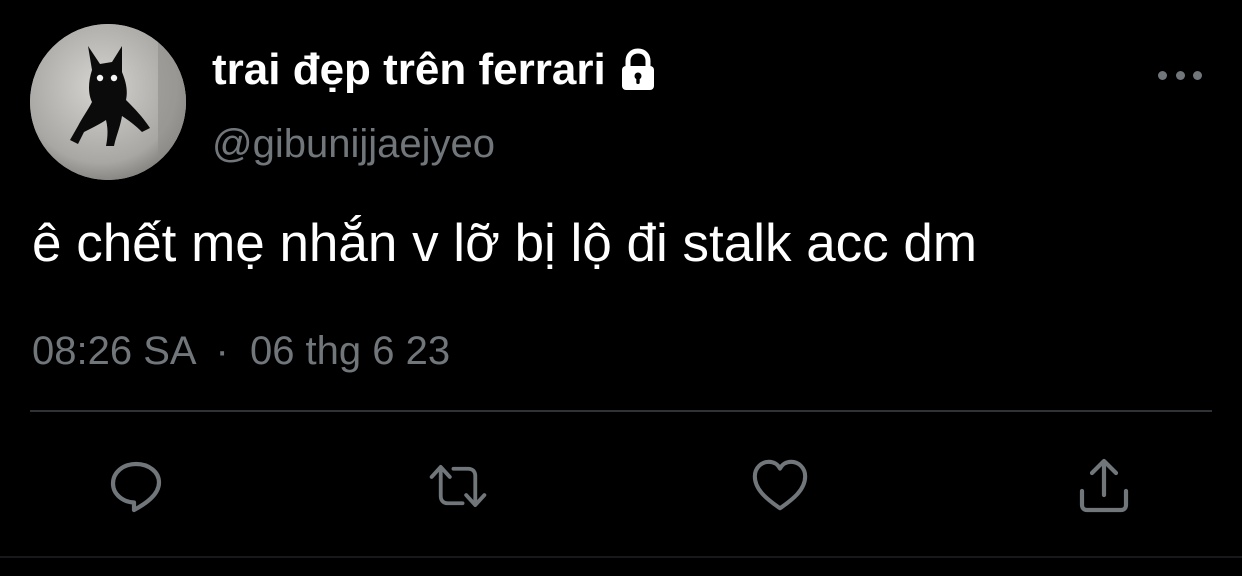 The image size is (1242, 576). I want to click on reply-icon, so click(136, 487).